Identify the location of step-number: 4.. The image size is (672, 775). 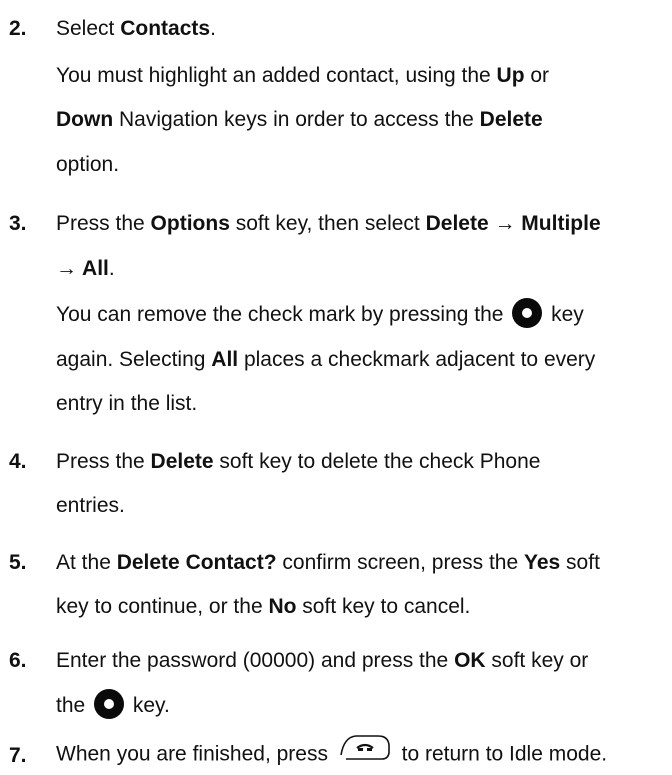
(18, 461).